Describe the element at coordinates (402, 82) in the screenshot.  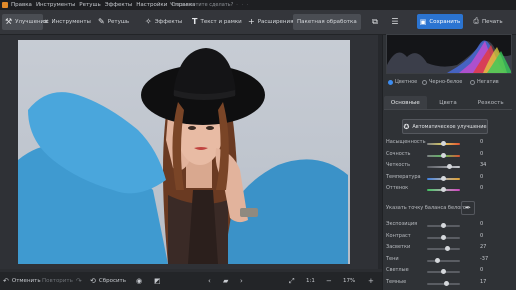
I see `mode-color-radio: Цветное` at that location.